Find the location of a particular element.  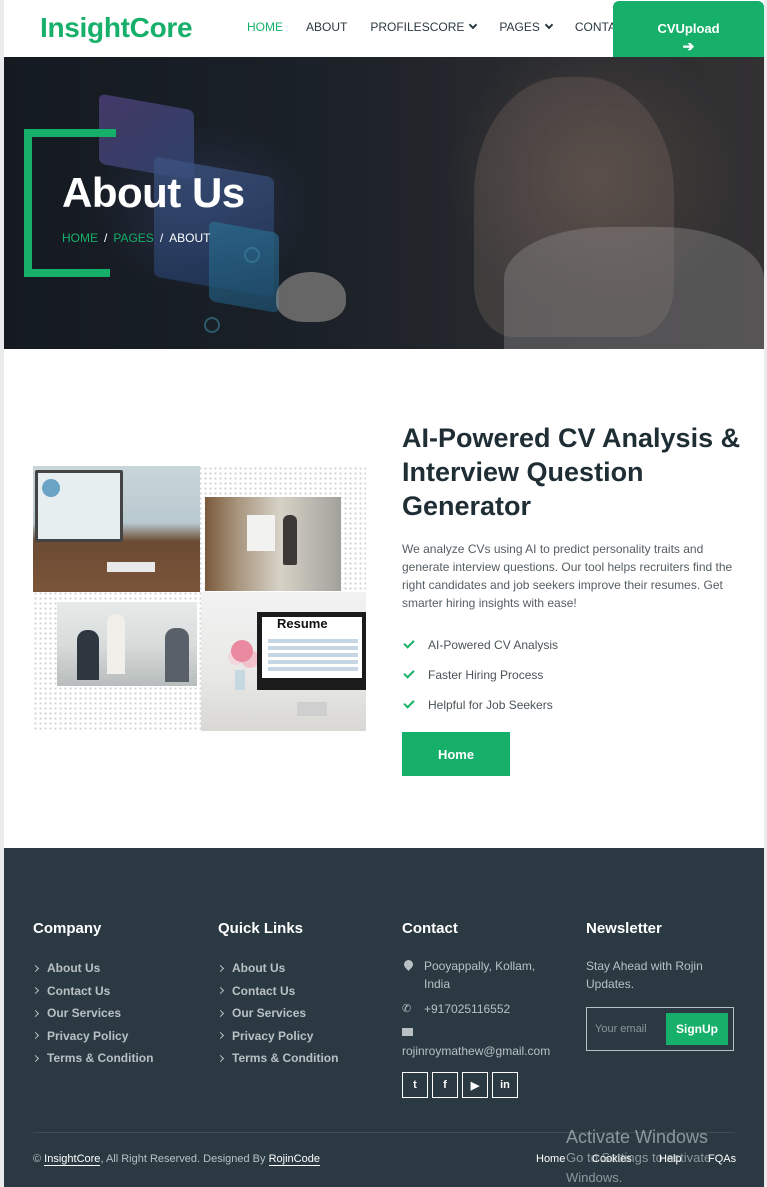

facebook-icon: f is located at coordinates (445, 1085).